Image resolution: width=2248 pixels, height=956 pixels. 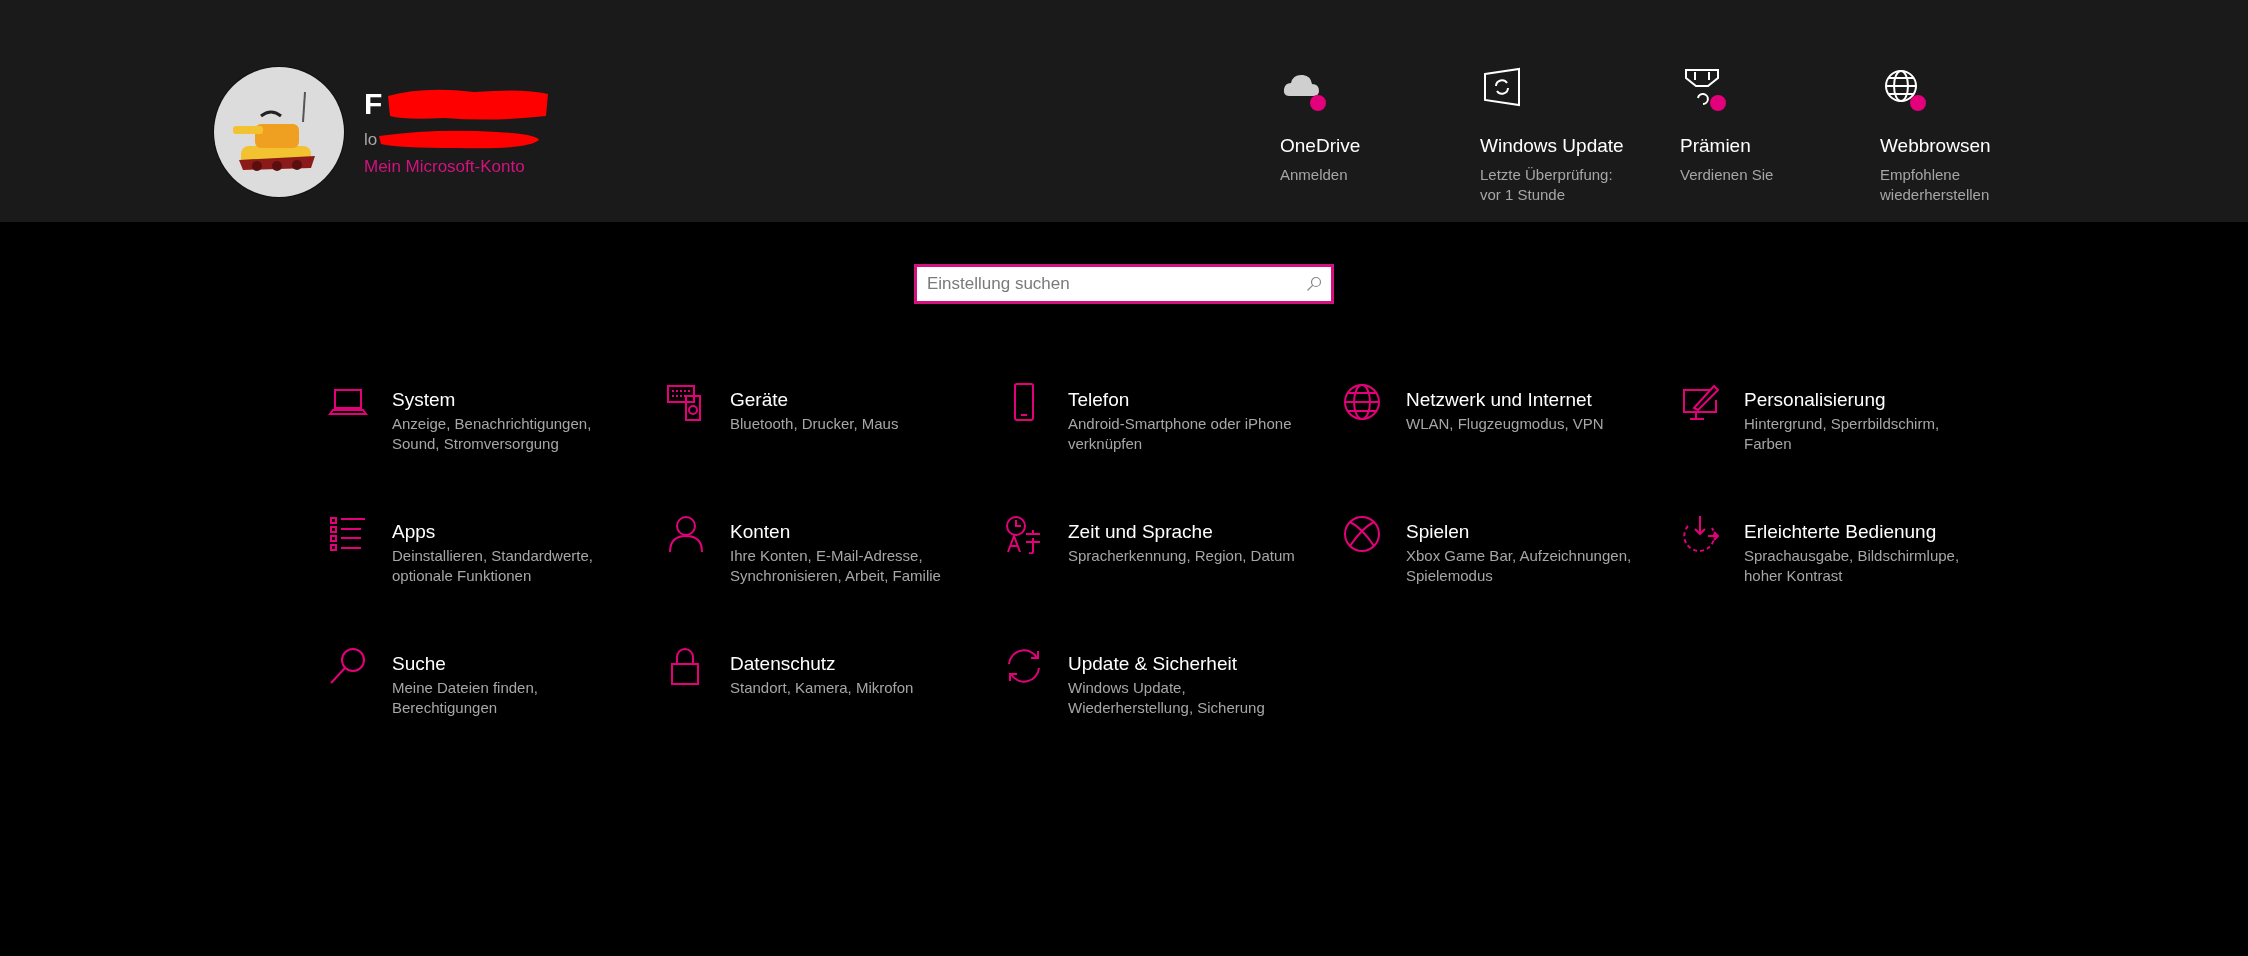 What do you see at coordinates (1980, 146) in the screenshot?
I see `quick-link-title: Webbrowsen` at bounding box center [1980, 146].